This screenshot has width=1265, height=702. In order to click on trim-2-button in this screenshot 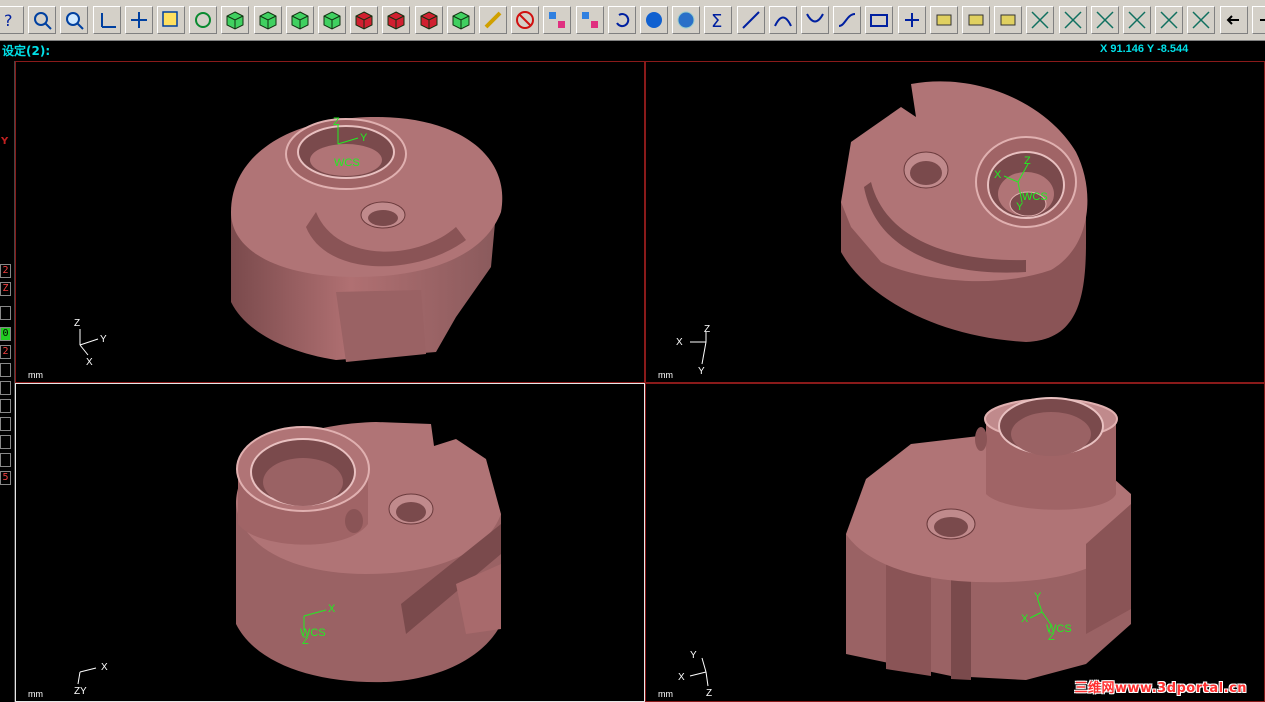, I will do `click(1073, 20)`.